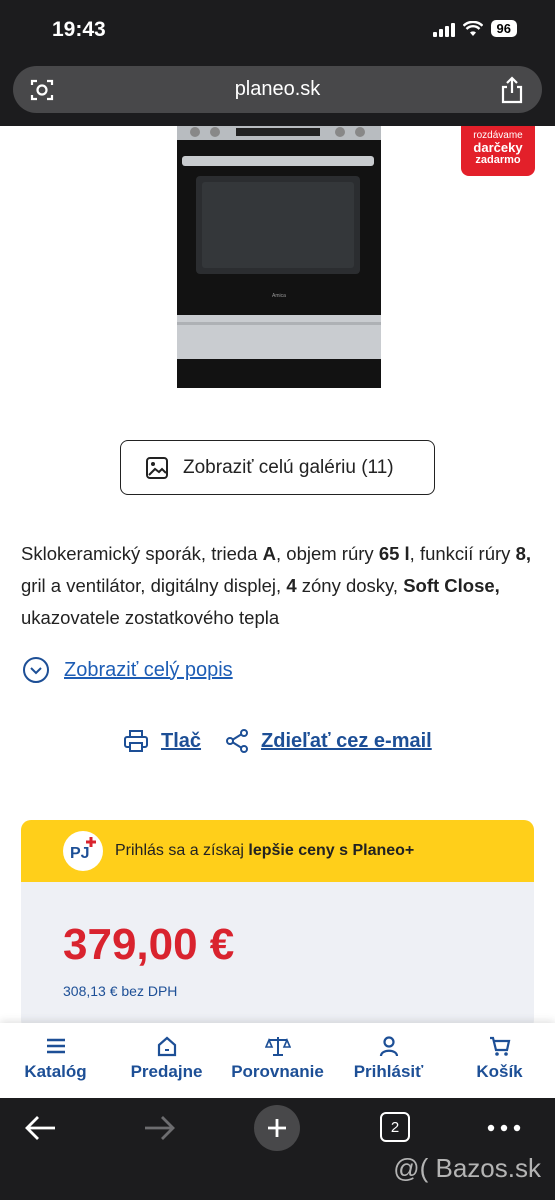 The image size is (555, 1200). What do you see at coordinates (142, 553) in the screenshot?
I see `desc-text: Sklokeramický sporák, trieda` at bounding box center [142, 553].